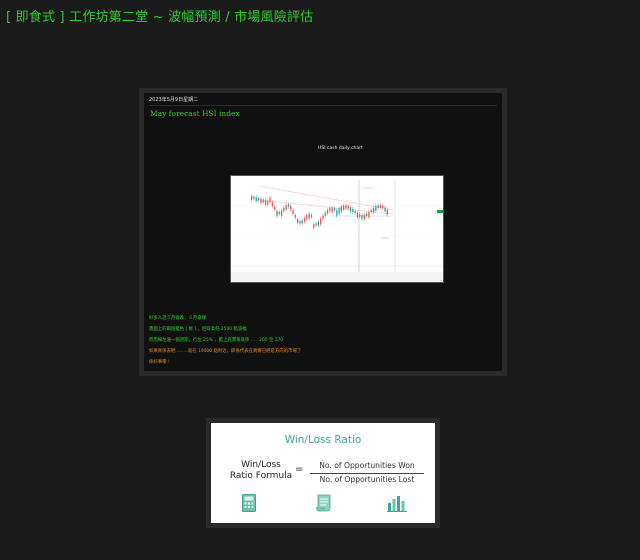  I want to click on post-line-2: 畫面上的兩個藍色 [ 框 ] ，佢既高低 2500 點波幅, so click(198, 329).